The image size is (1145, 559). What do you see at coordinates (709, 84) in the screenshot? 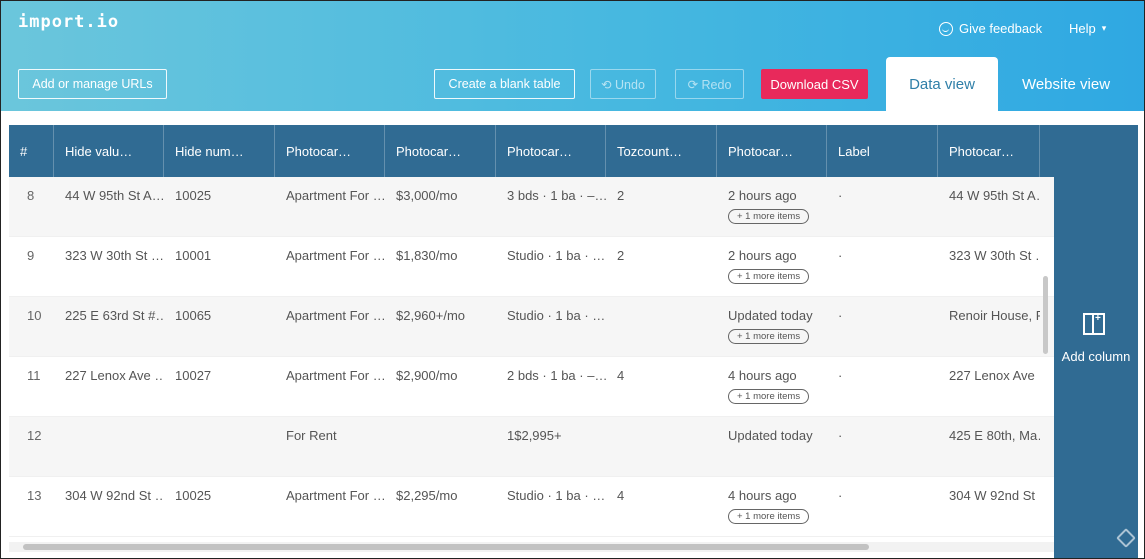
I see `redo-button: ⟳ Redo` at bounding box center [709, 84].